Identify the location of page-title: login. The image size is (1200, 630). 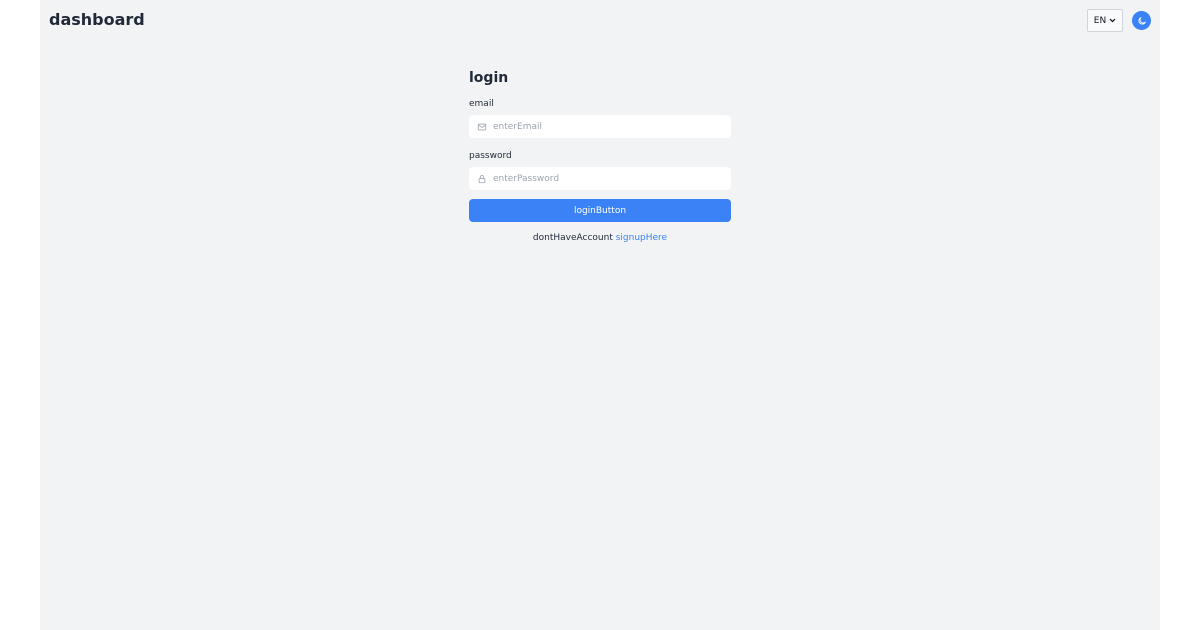
(489, 78).